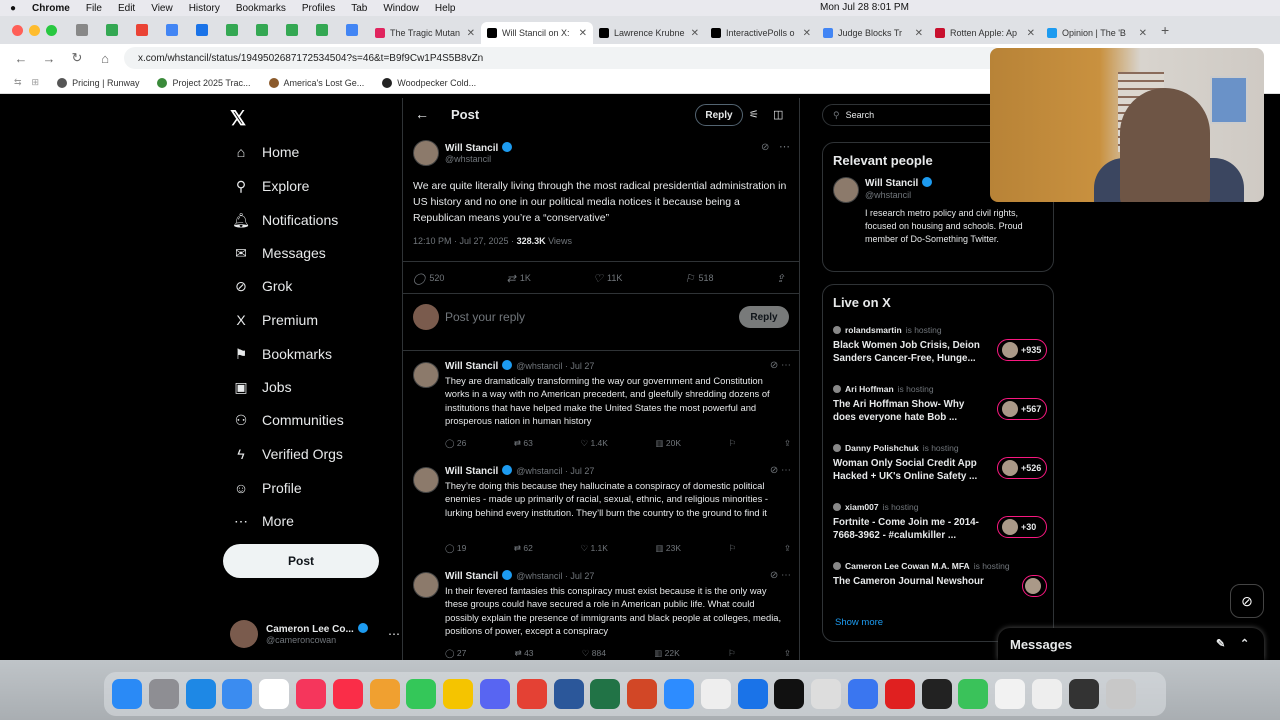 The image size is (1280, 720). What do you see at coordinates (425, 33) in the screenshot?
I see `browser-tab: The Tragic Mutan ✕` at bounding box center [425, 33].